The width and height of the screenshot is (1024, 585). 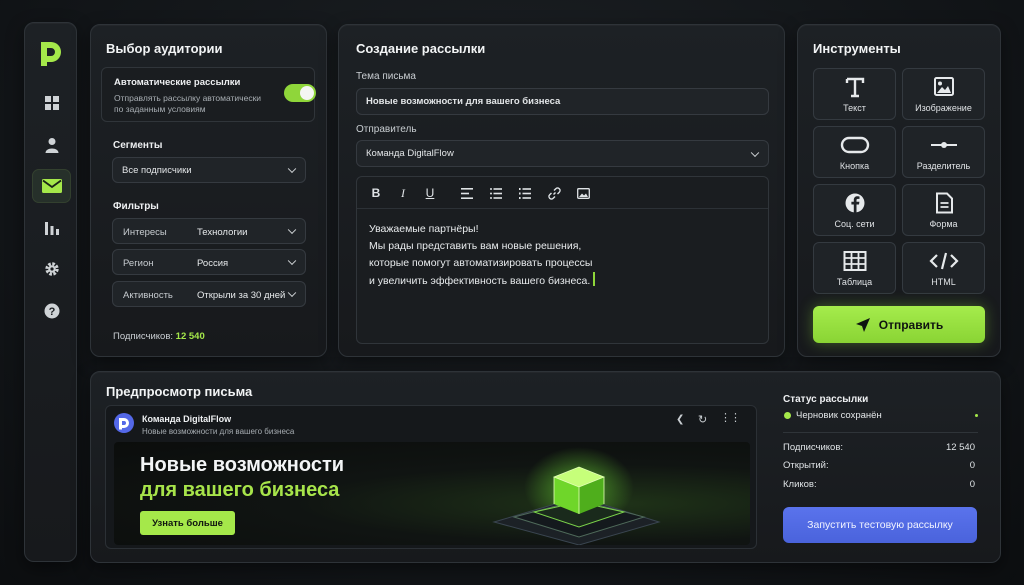 What do you see at coordinates (188, 98) in the screenshot?
I see `auto-mailing-desc: Отправлять рассылку автоматически` at bounding box center [188, 98].